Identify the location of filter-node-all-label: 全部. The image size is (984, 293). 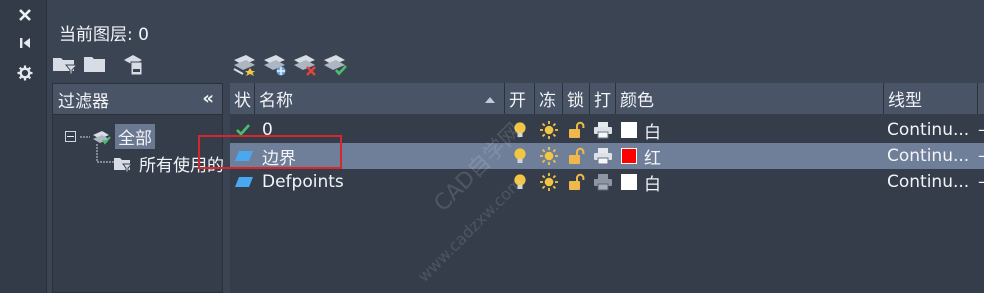
(135, 136).